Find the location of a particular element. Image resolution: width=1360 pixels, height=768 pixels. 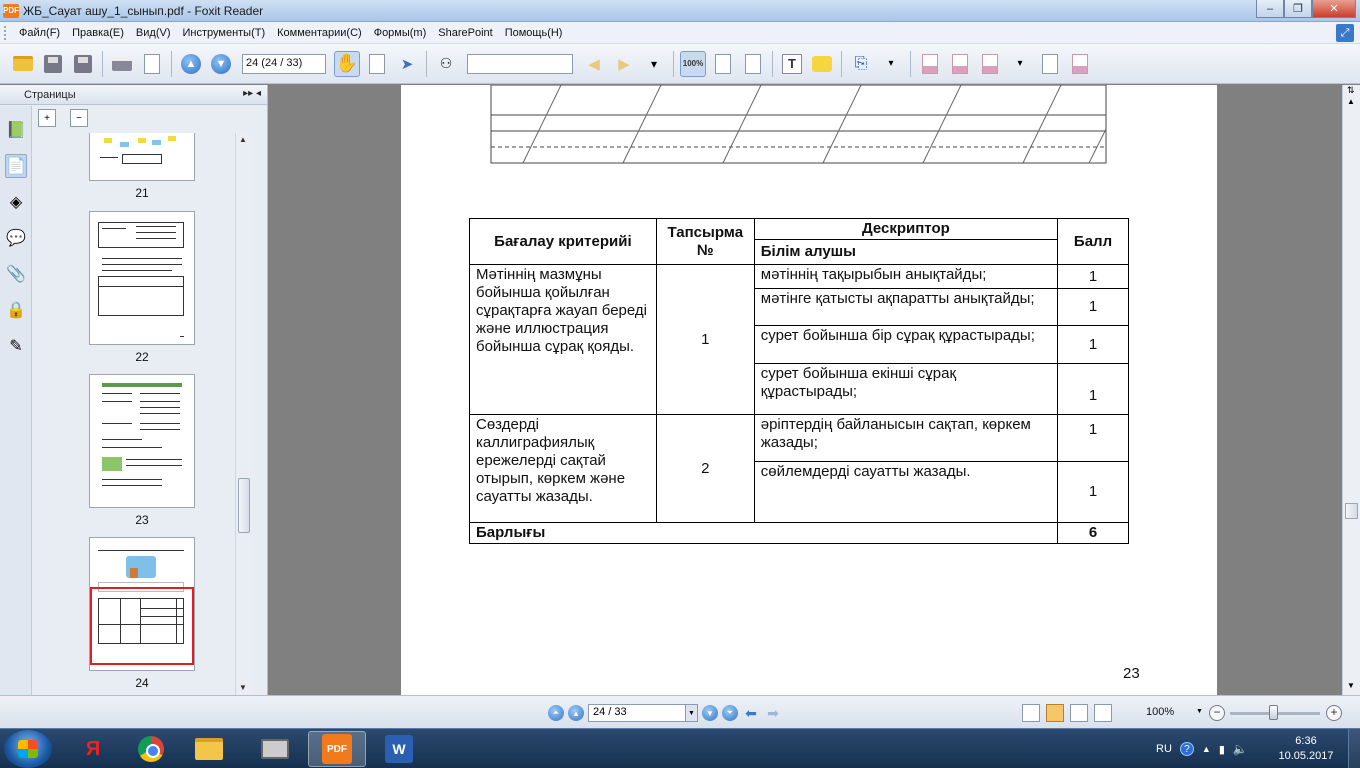

layers-icon: ◈ is located at coordinates (16, 202).